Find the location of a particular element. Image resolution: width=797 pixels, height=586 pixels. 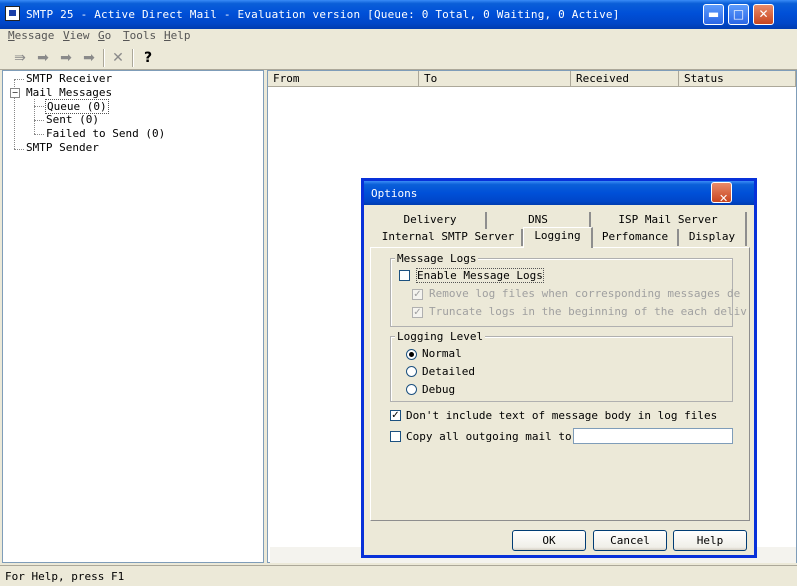

tab-performance: Perfomance is located at coordinates (636, 237).